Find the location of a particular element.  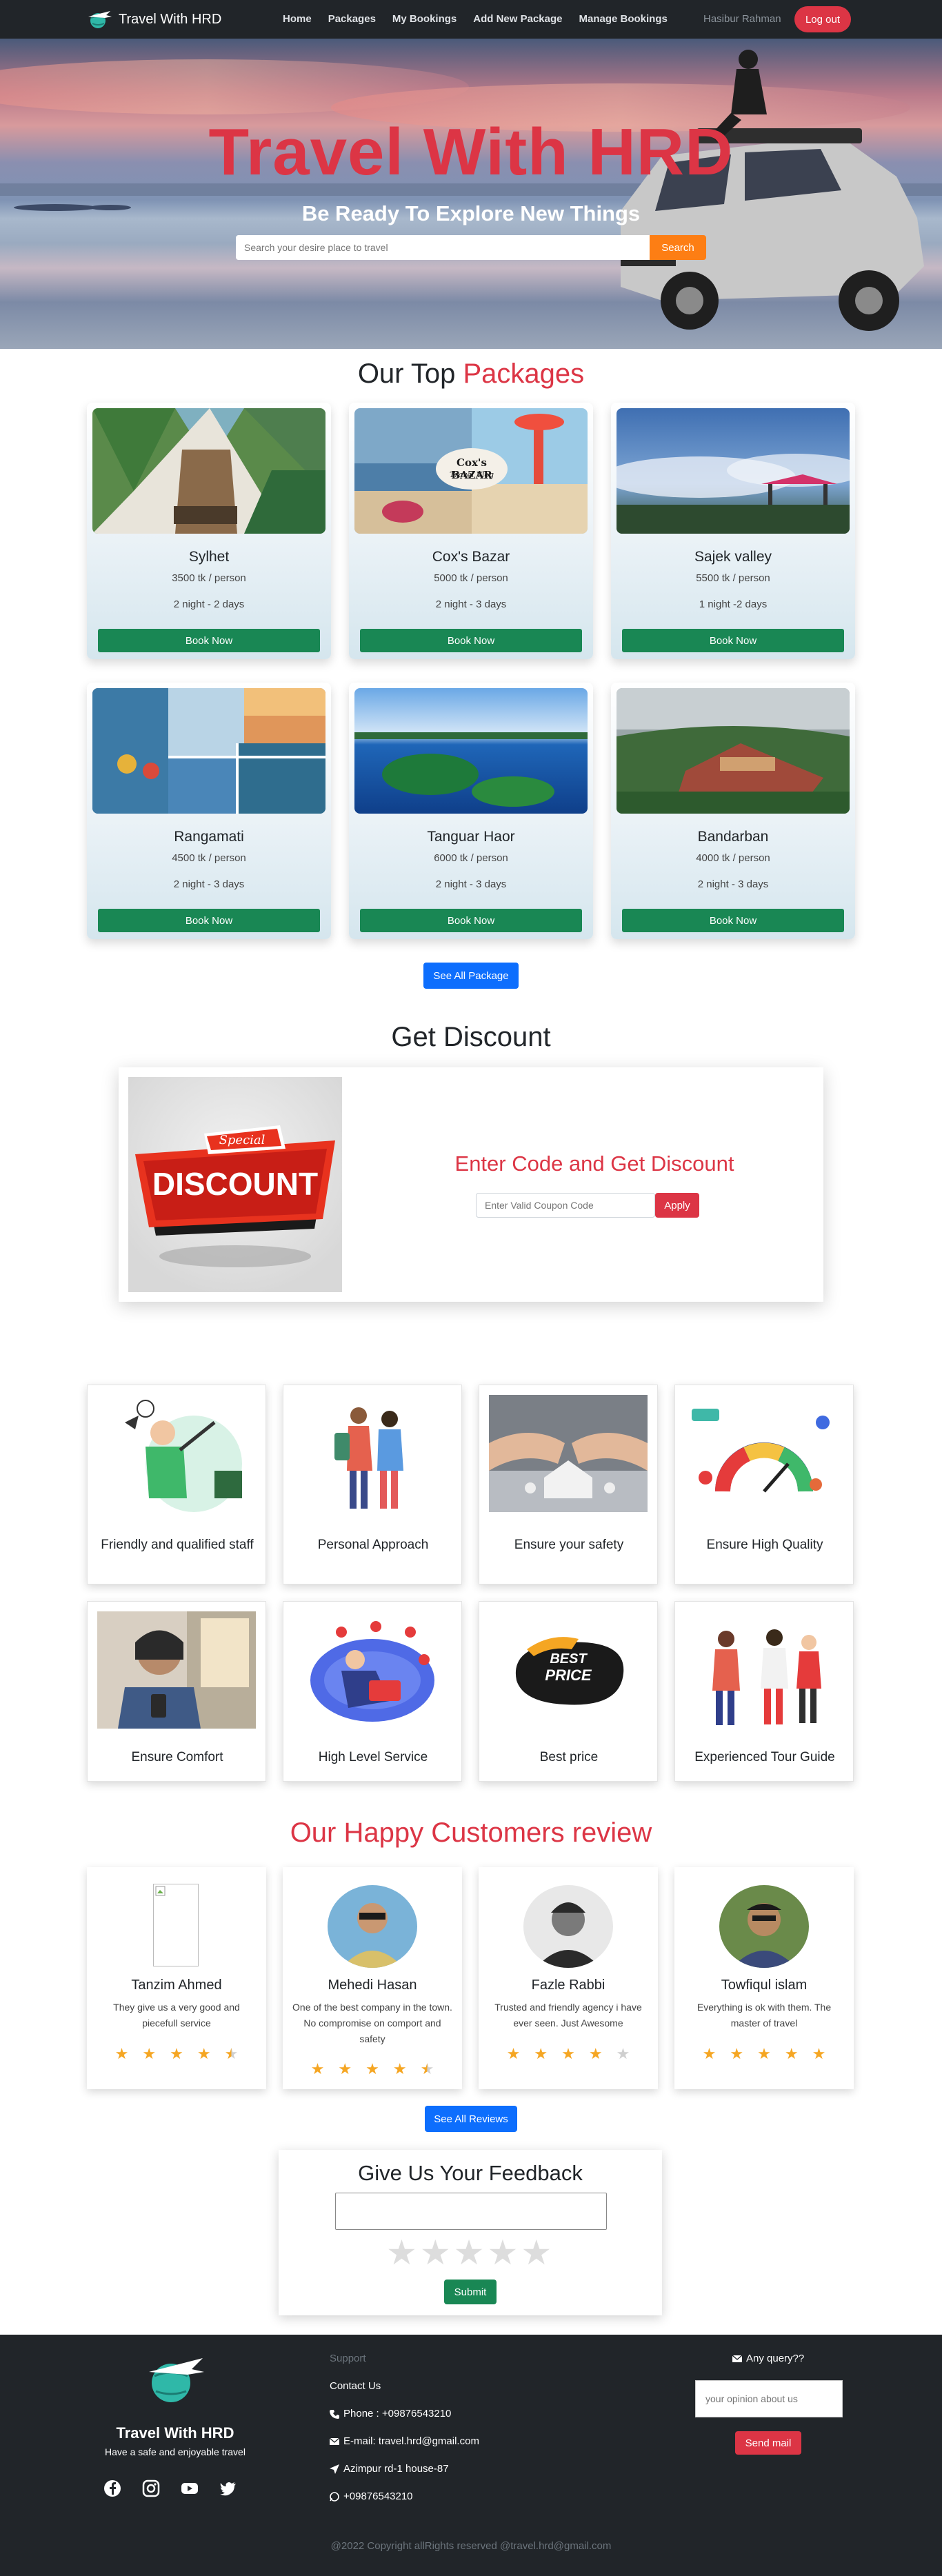

feature-label: High Level Service is located at coordinates (373, 1757).